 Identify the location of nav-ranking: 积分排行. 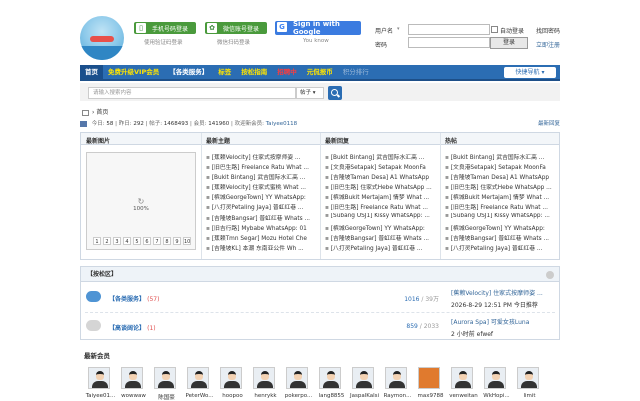
(356, 72).